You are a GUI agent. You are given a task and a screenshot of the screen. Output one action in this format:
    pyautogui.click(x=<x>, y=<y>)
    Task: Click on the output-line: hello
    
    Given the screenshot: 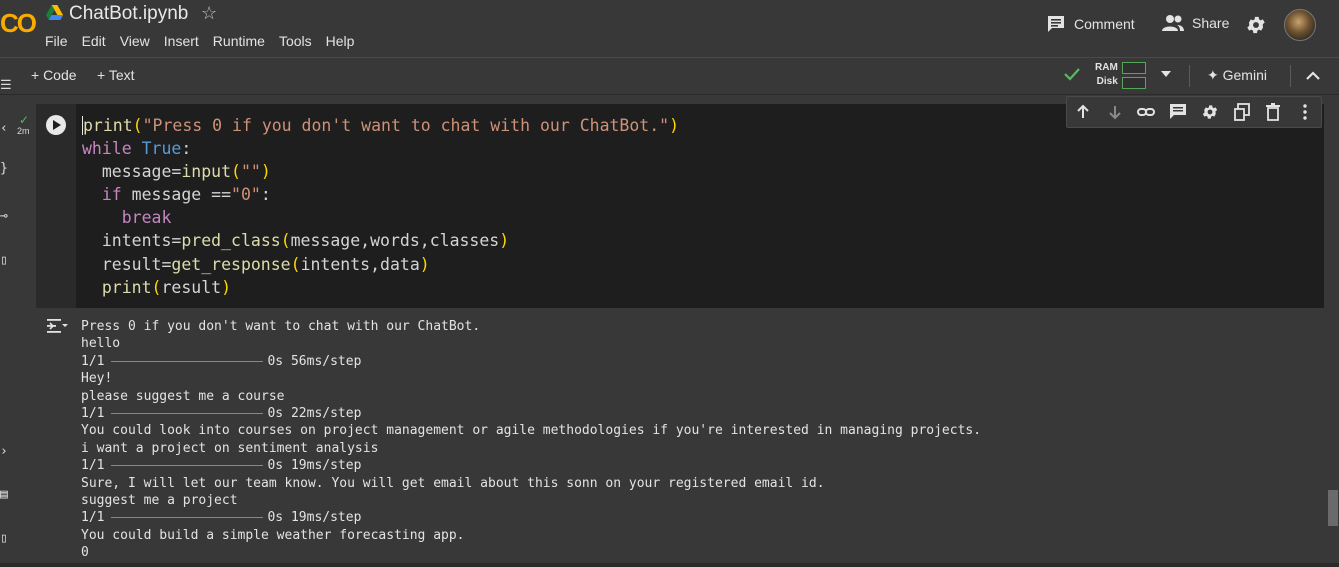 What is the action you would take?
    pyautogui.click(x=101, y=344)
    